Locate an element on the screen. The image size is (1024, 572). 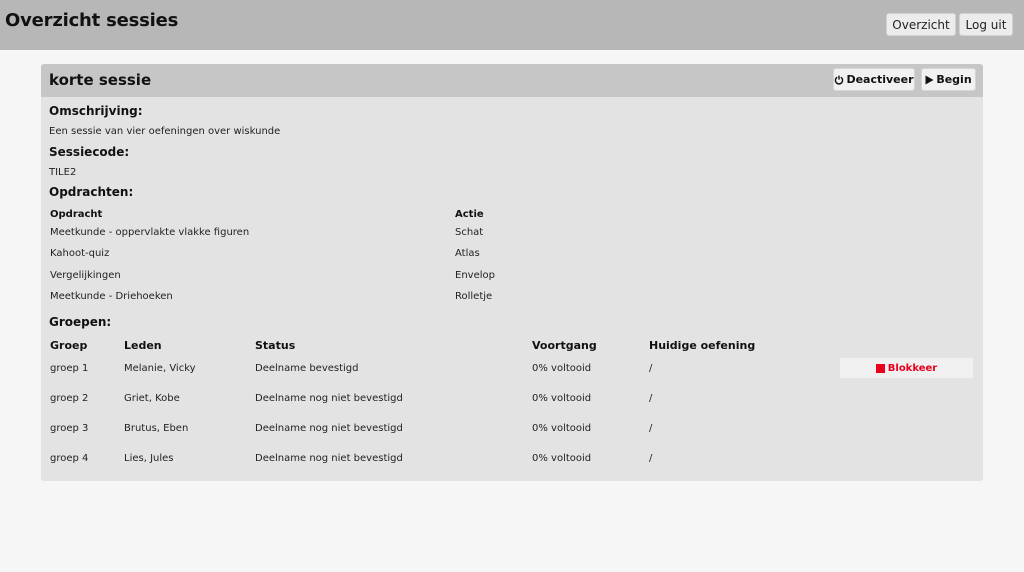
group-members: Griet, Kobe is located at coordinates (152, 398).